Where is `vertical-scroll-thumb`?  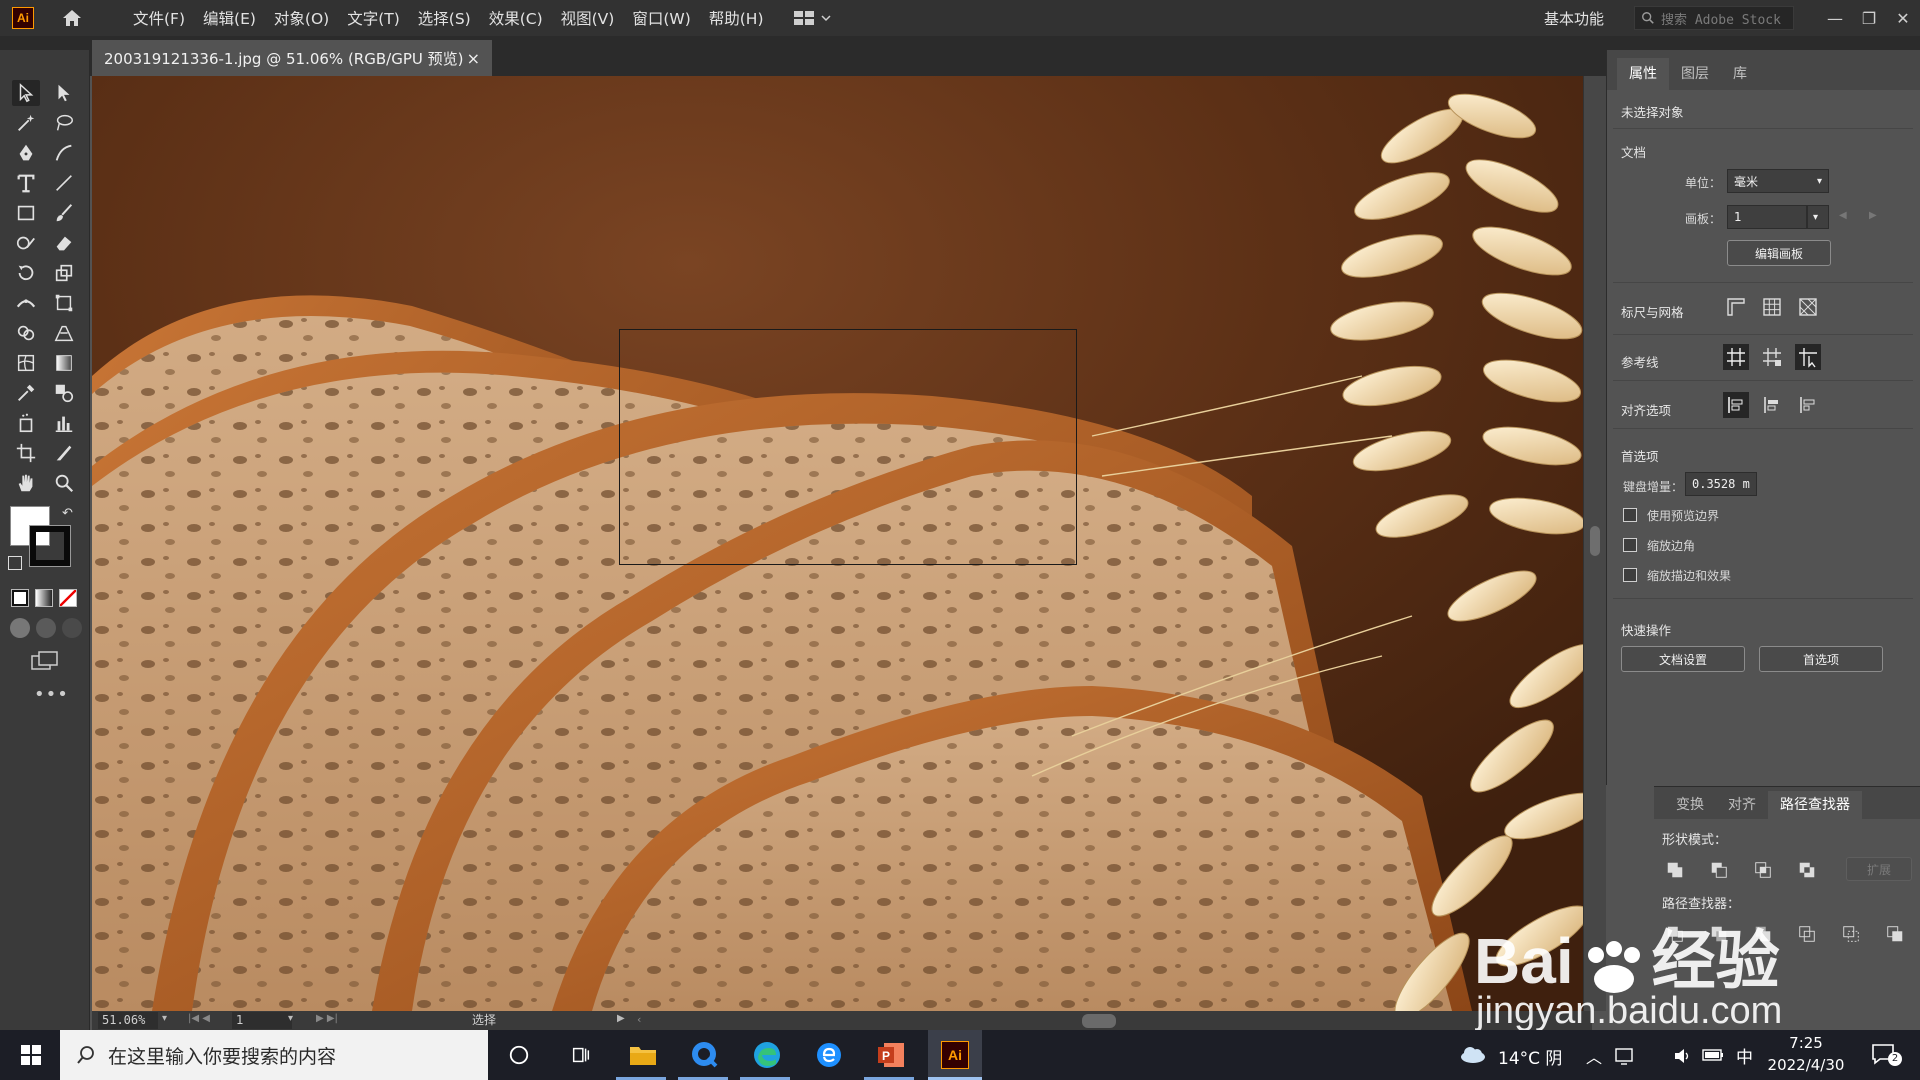 vertical-scroll-thumb is located at coordinates (1595, 541).